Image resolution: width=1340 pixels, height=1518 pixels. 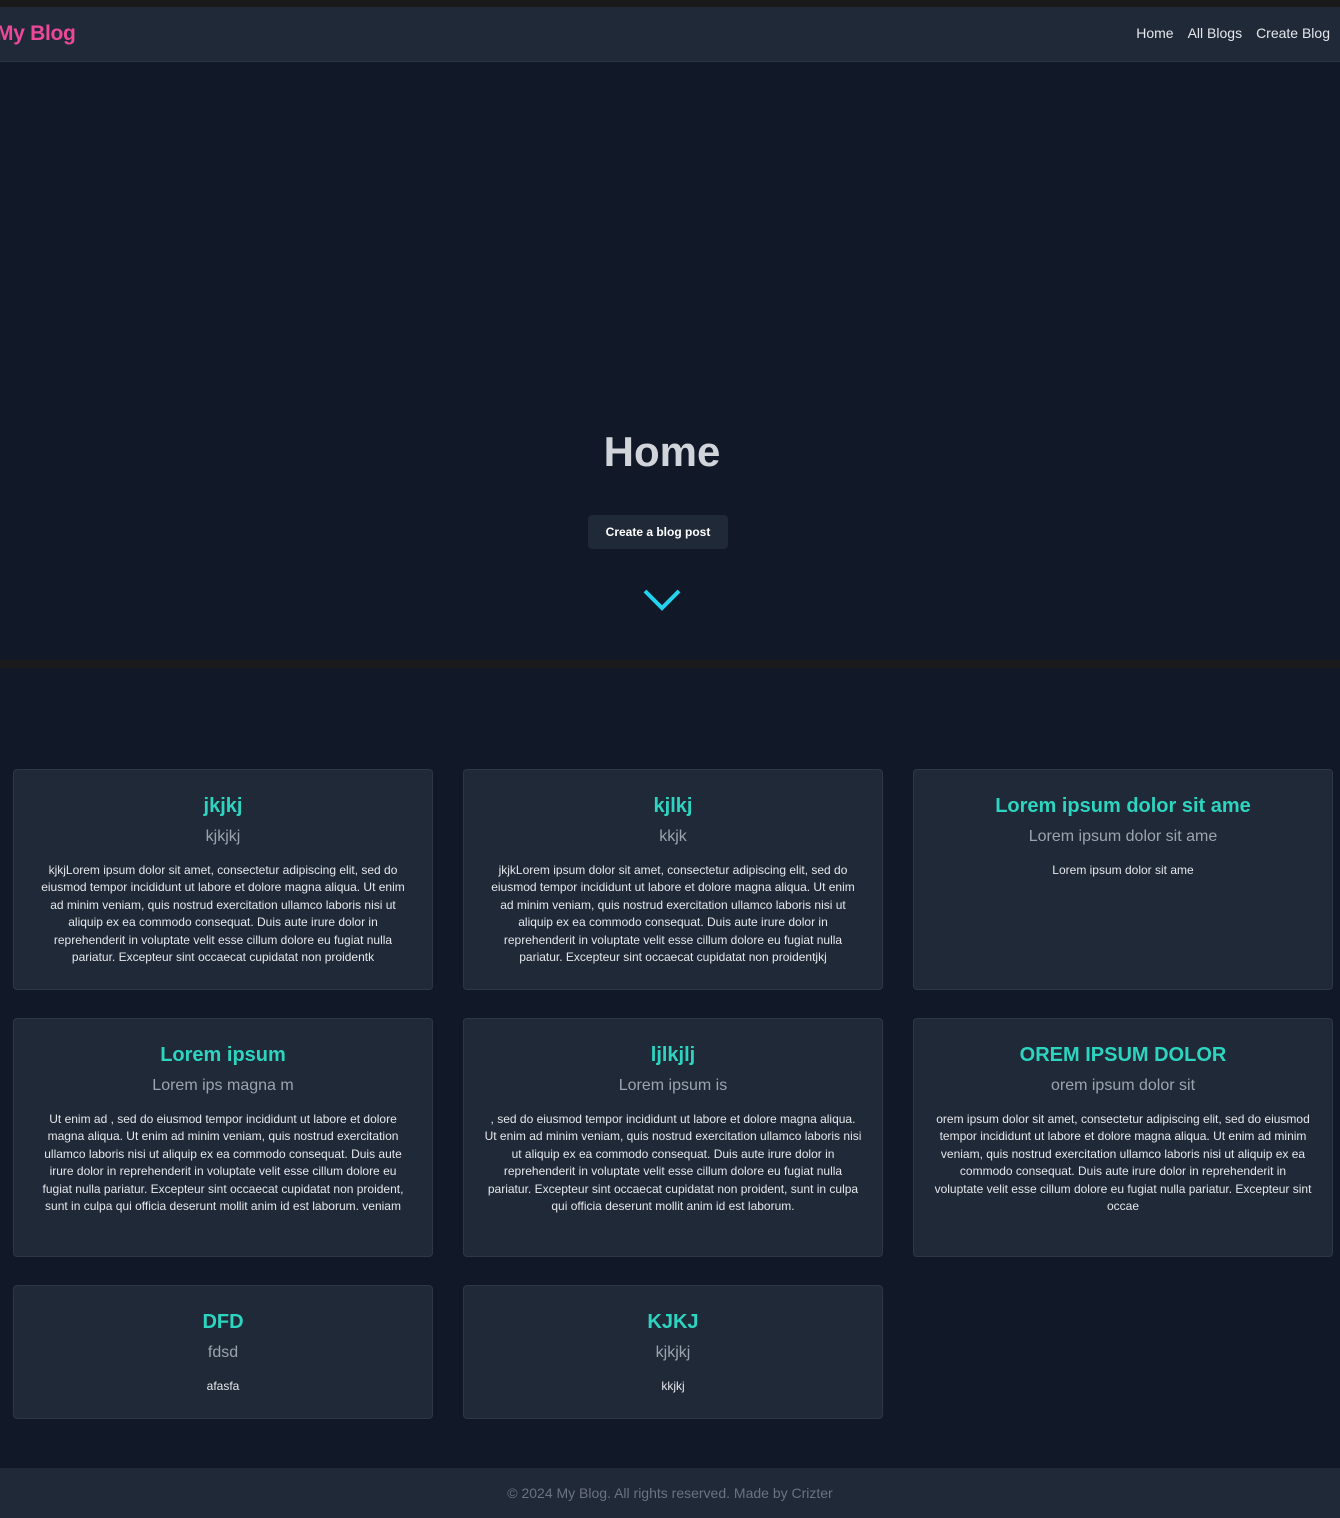 I want to click on card-title: jkjkj, so click(x=223, y=806).